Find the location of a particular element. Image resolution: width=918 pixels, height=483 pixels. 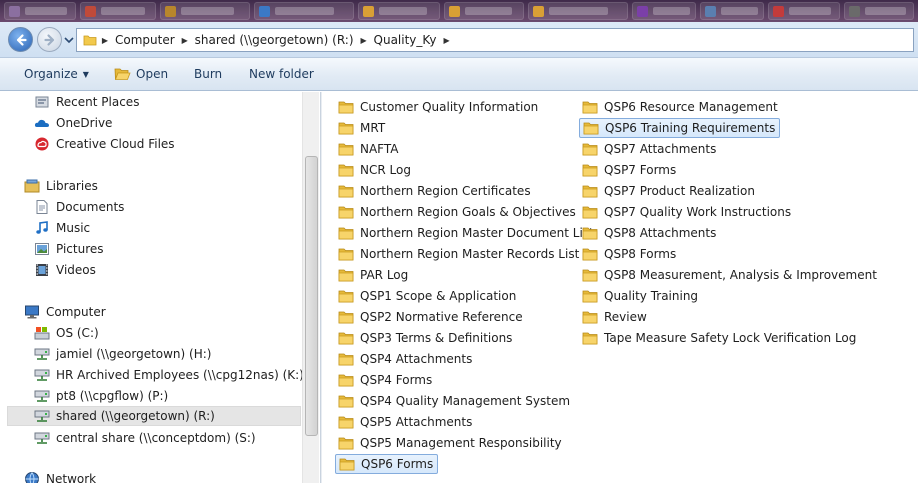

folder-item: QSP4 Forms is located at coordinates (385, 380).